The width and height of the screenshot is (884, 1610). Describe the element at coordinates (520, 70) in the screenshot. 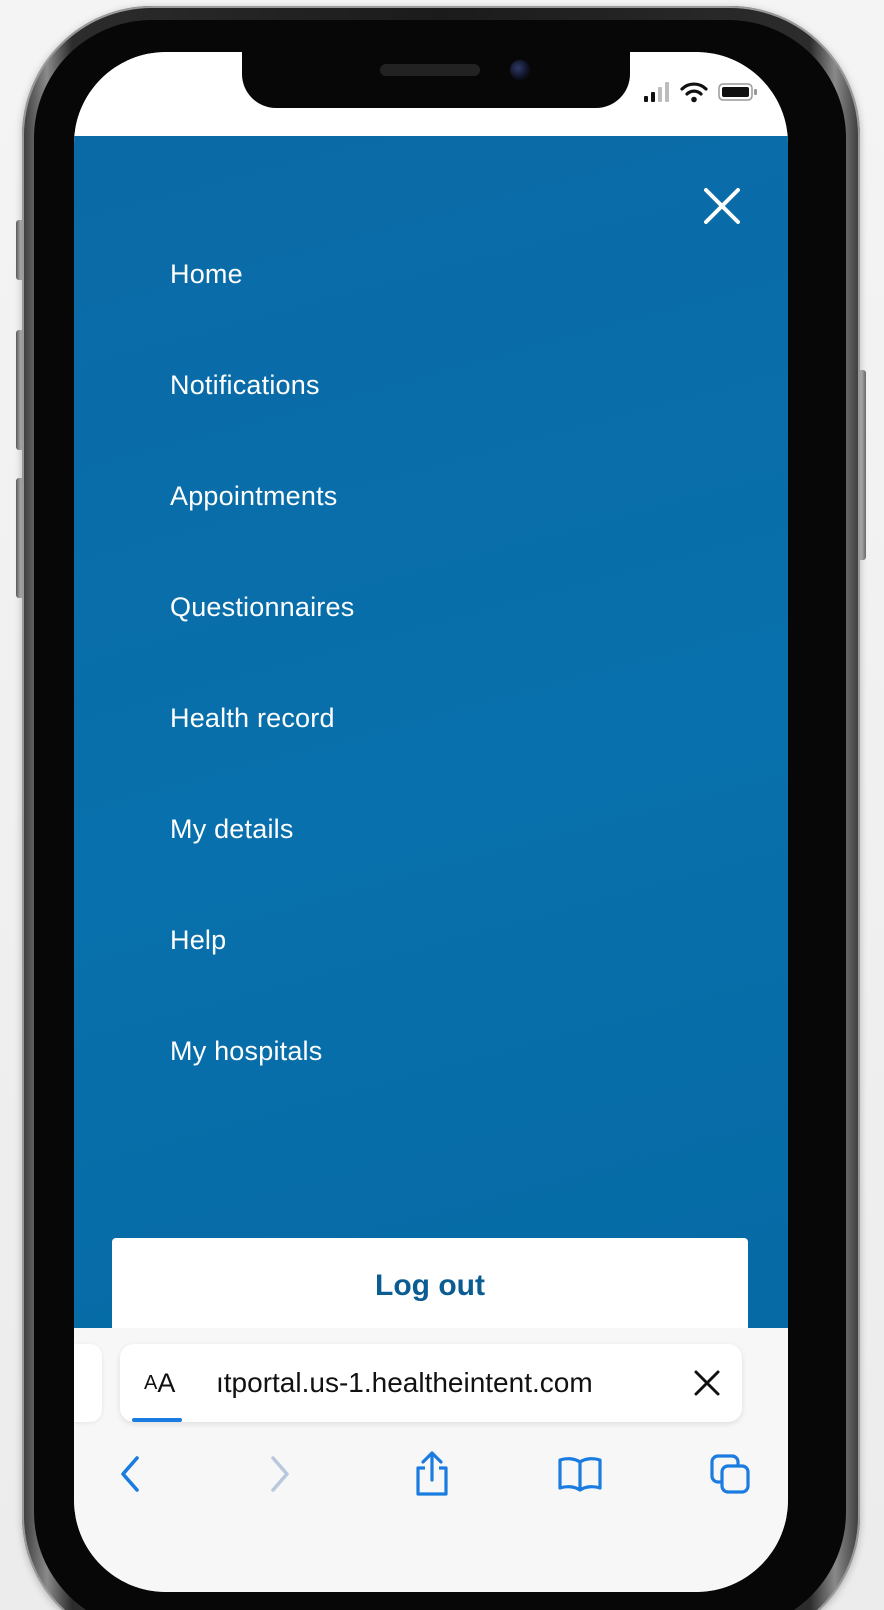

I see `front-camera` at that location.